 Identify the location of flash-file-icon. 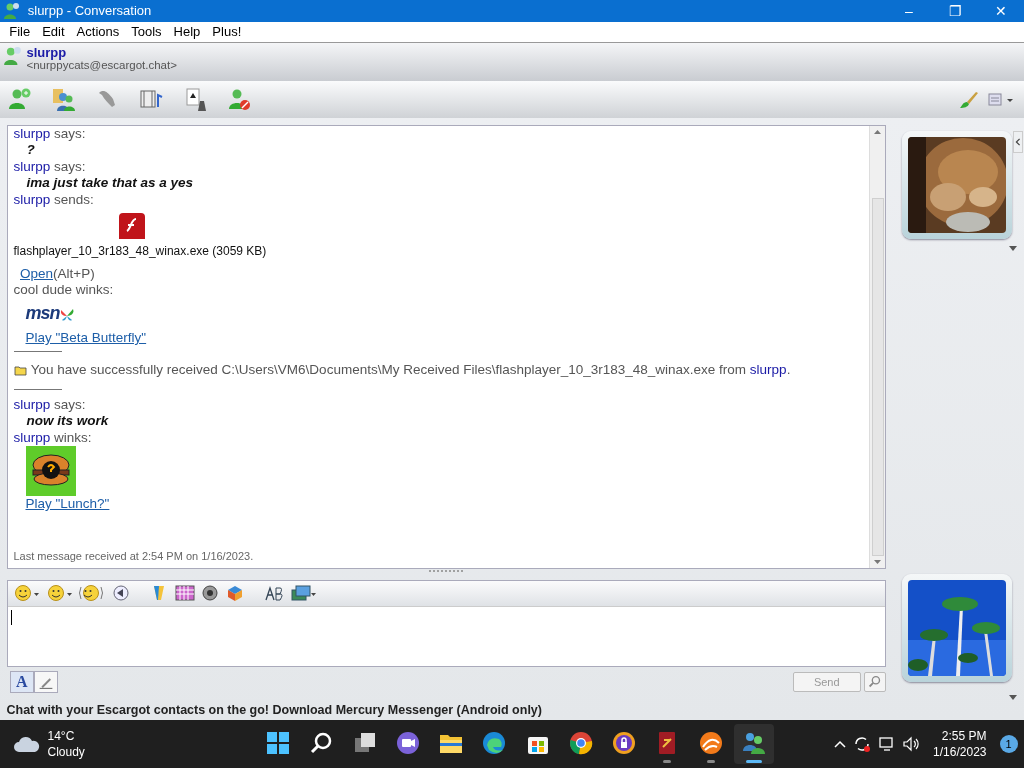
(131, 225).